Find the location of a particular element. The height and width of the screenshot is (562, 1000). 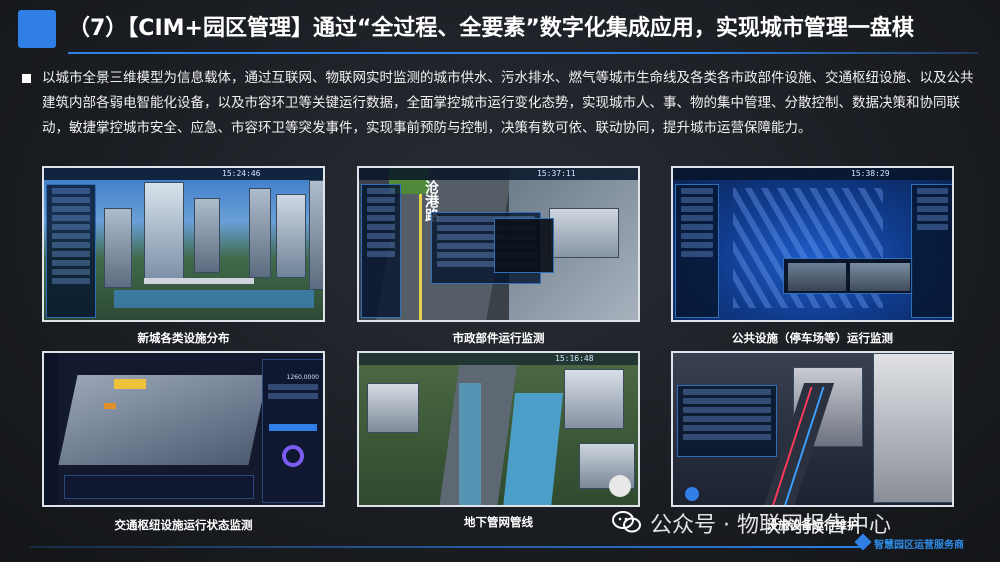

caption-municipal-monitoring: 市政部件运行监测 is located at coordinates (498, 338).